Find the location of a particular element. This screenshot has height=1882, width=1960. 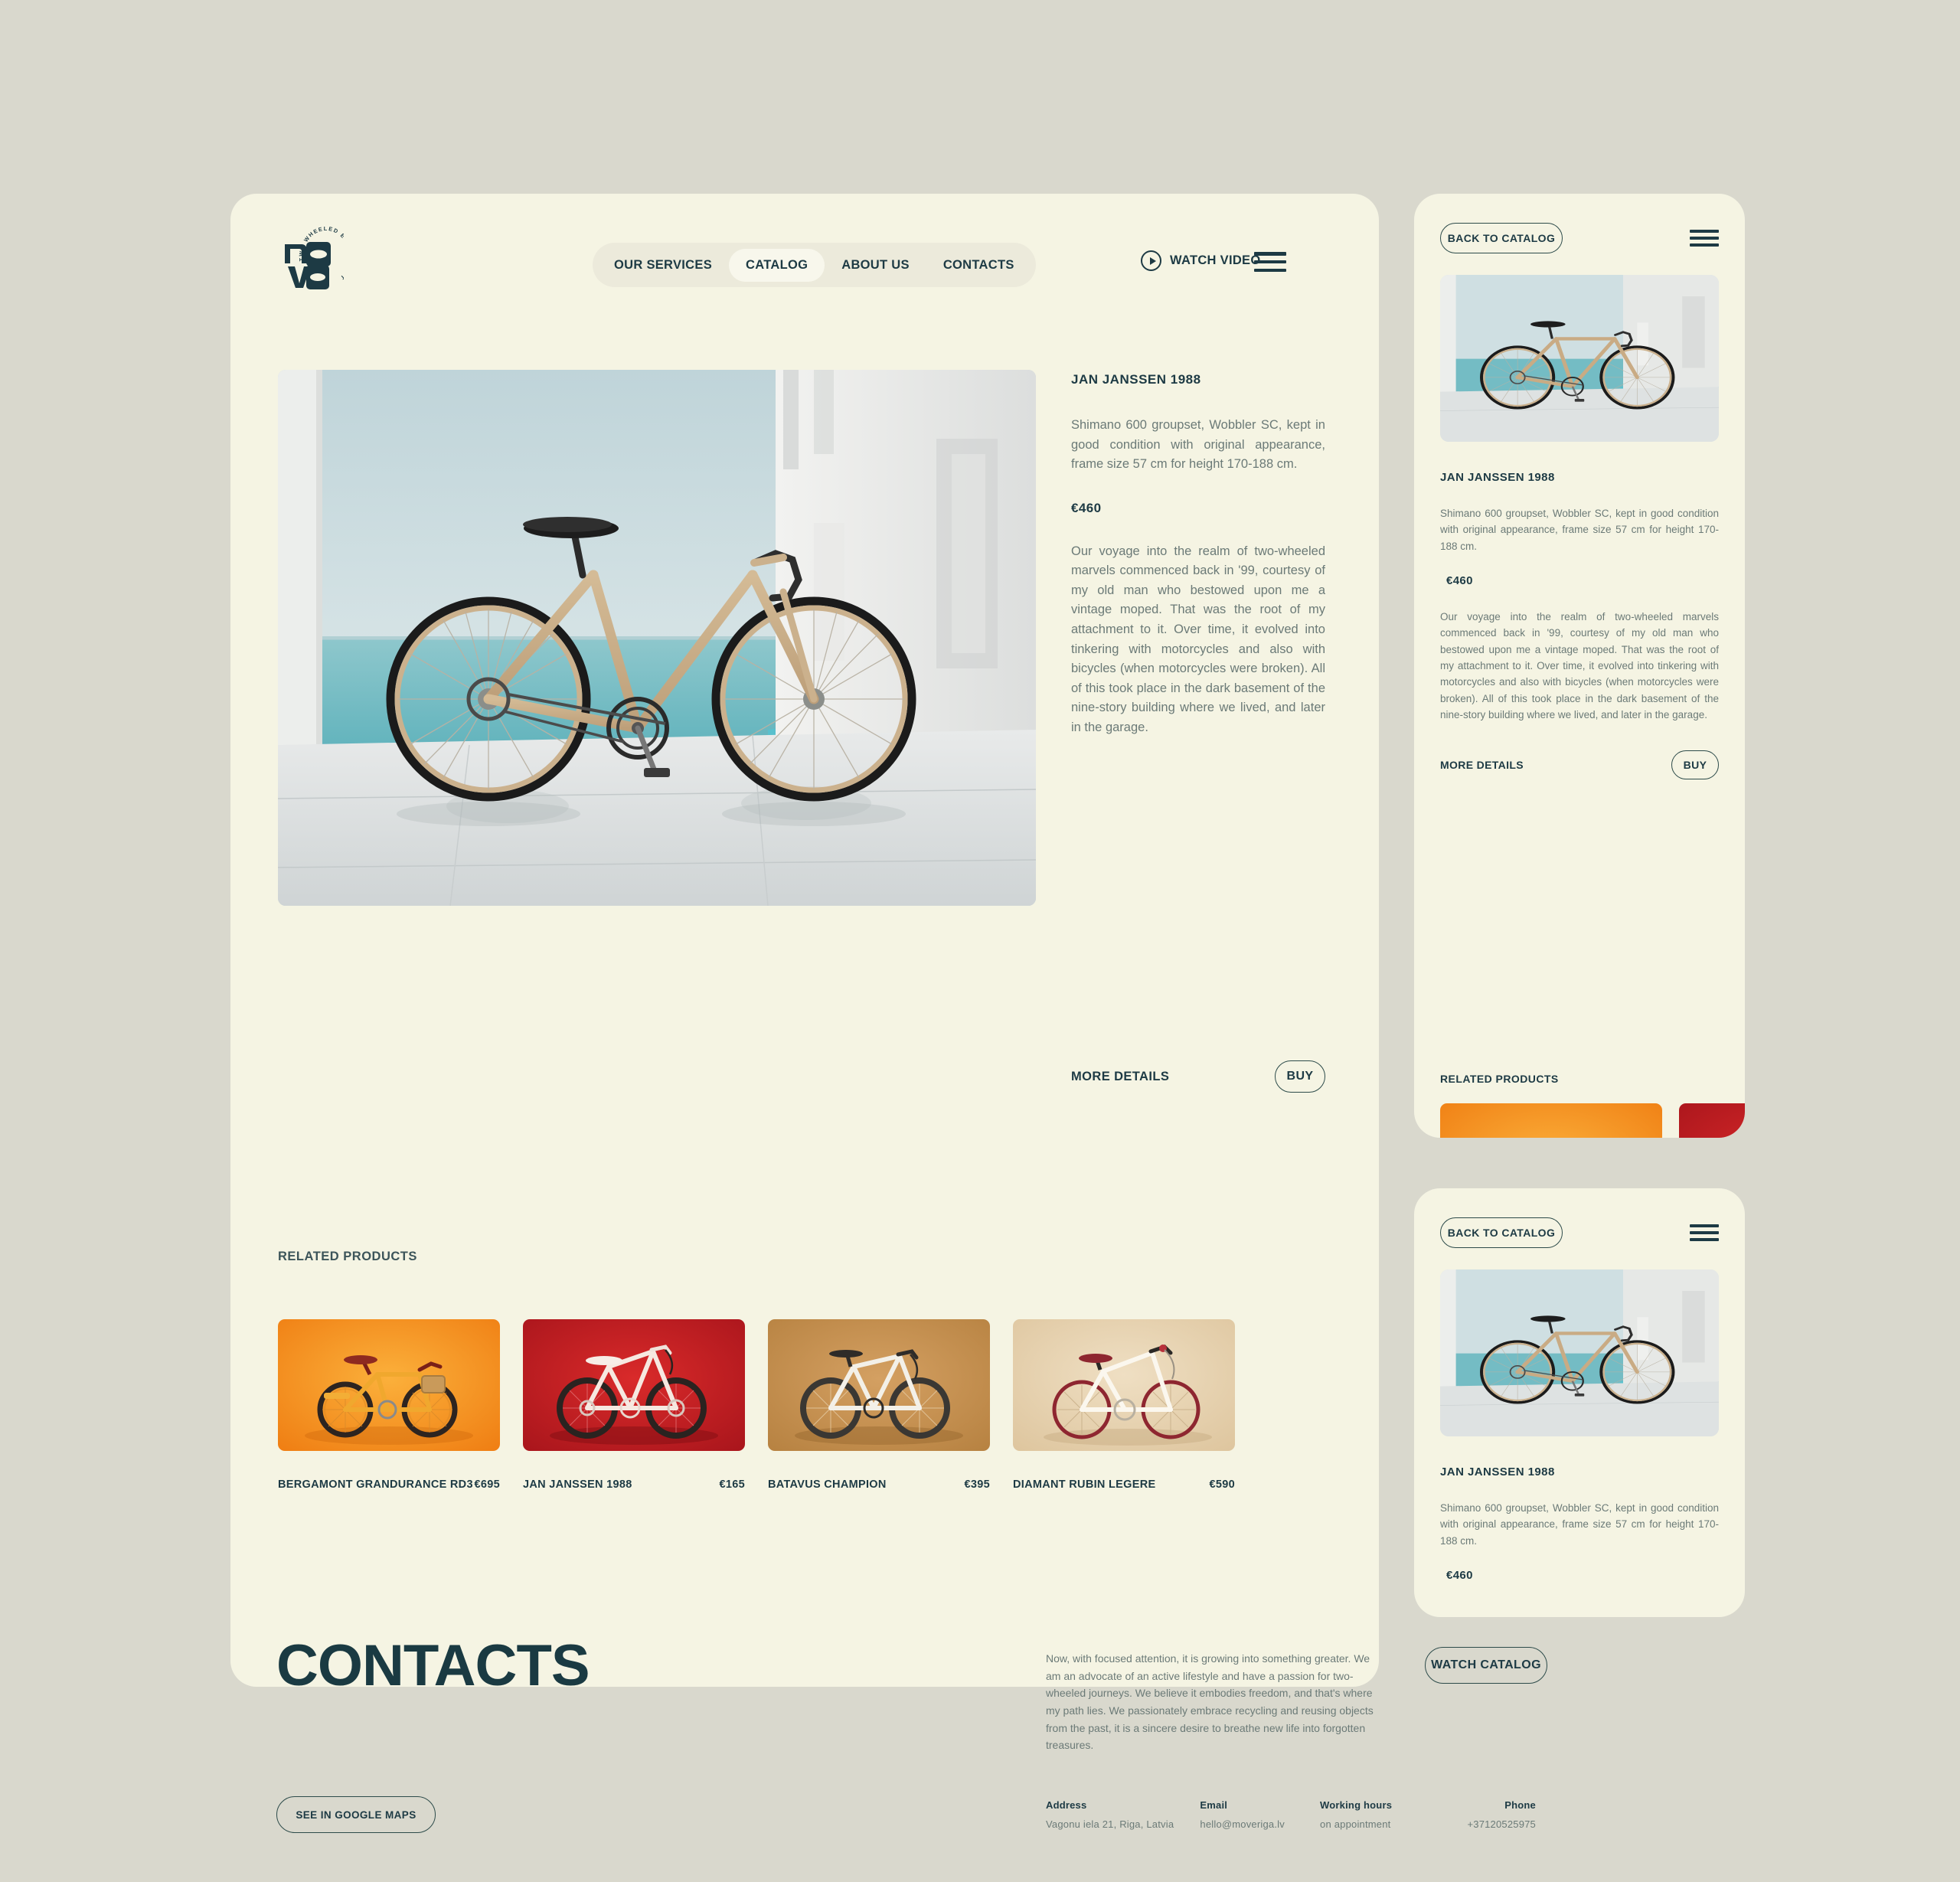

related-product-name: BERGAMONT GRANDURANCE RD3 is located at coordinates (375, 1484).